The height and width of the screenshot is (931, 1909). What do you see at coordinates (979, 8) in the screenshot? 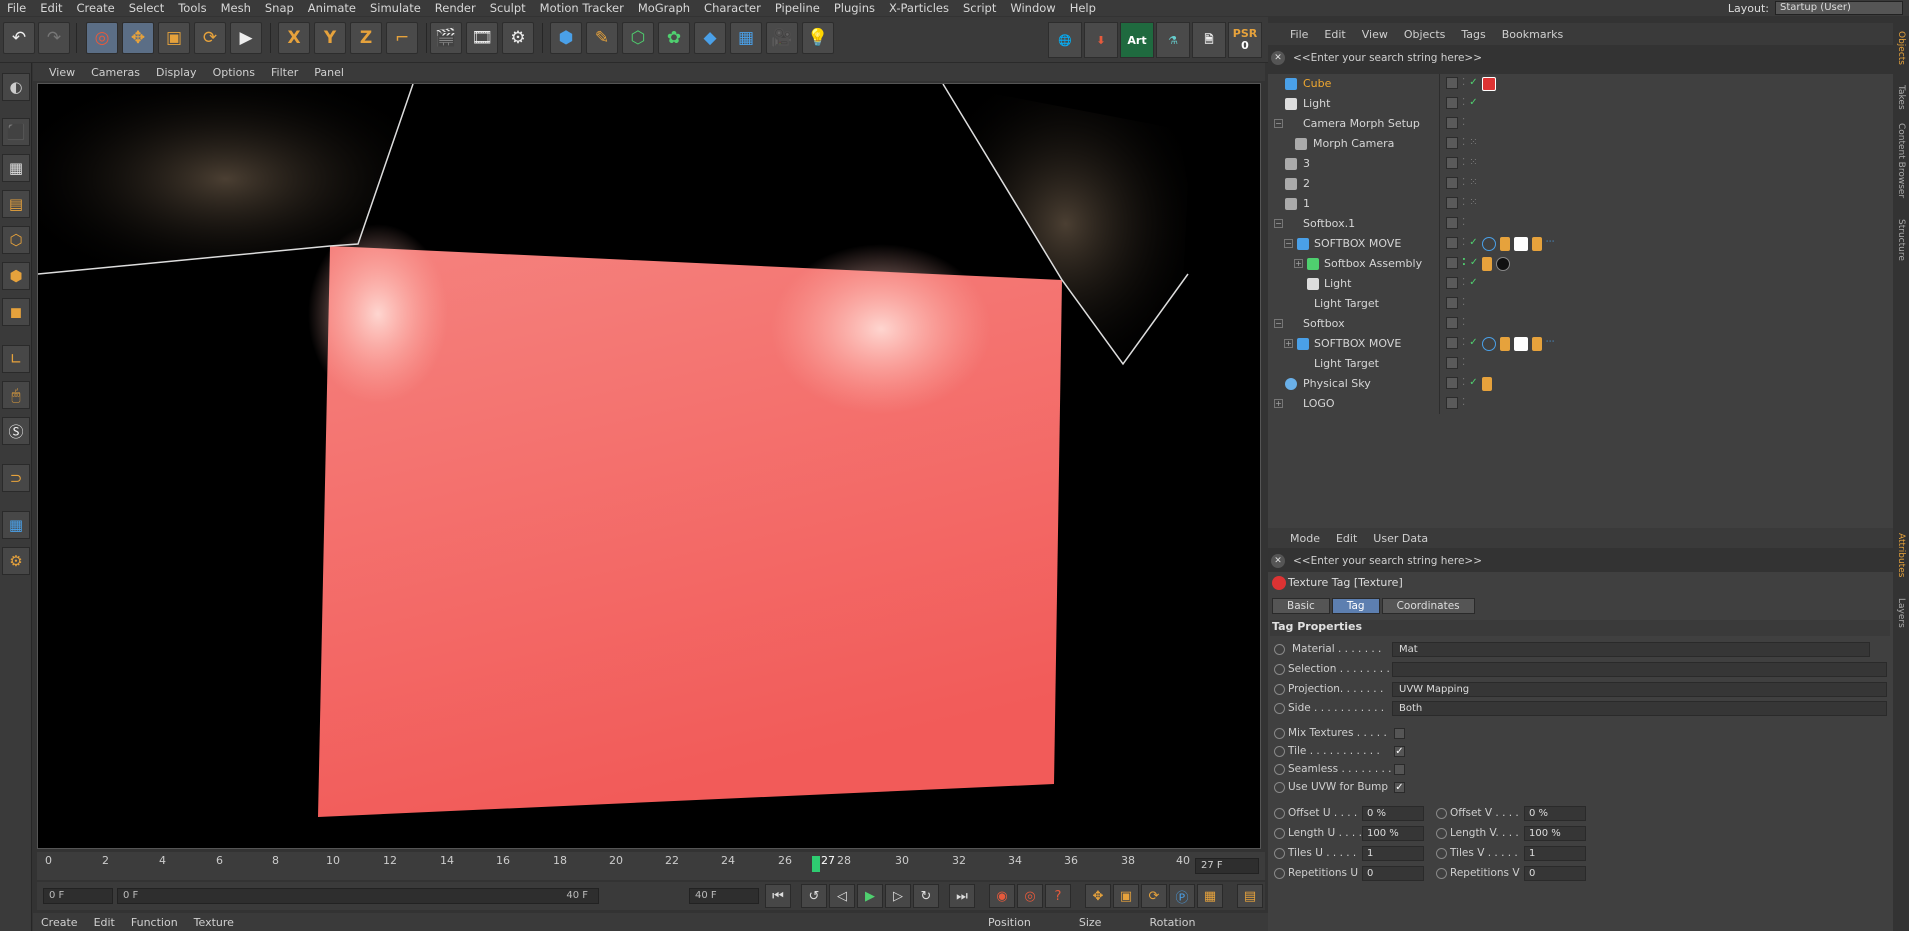
I see `menu-script: Script` at bounding box center [979, 8].